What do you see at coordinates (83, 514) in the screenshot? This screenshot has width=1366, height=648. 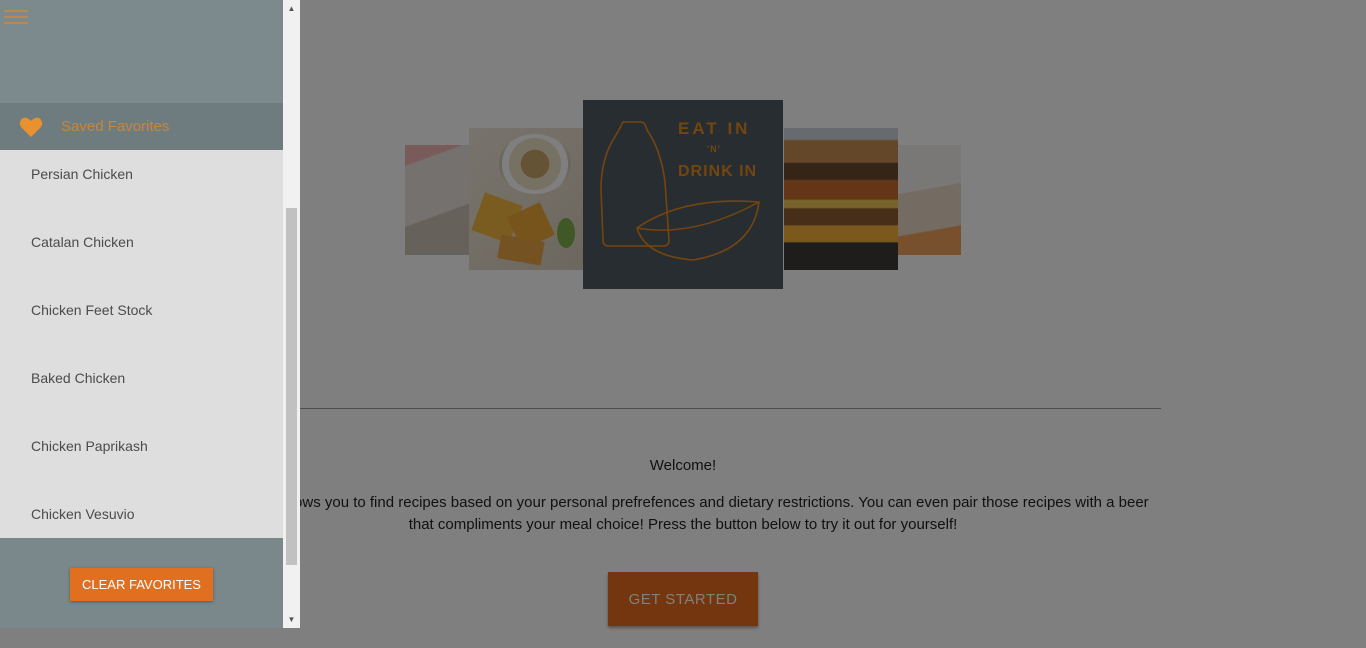 I see `favorite-item-chicken-vesuvio: Chicken Vesuvio` at bounding box center [83, 514].